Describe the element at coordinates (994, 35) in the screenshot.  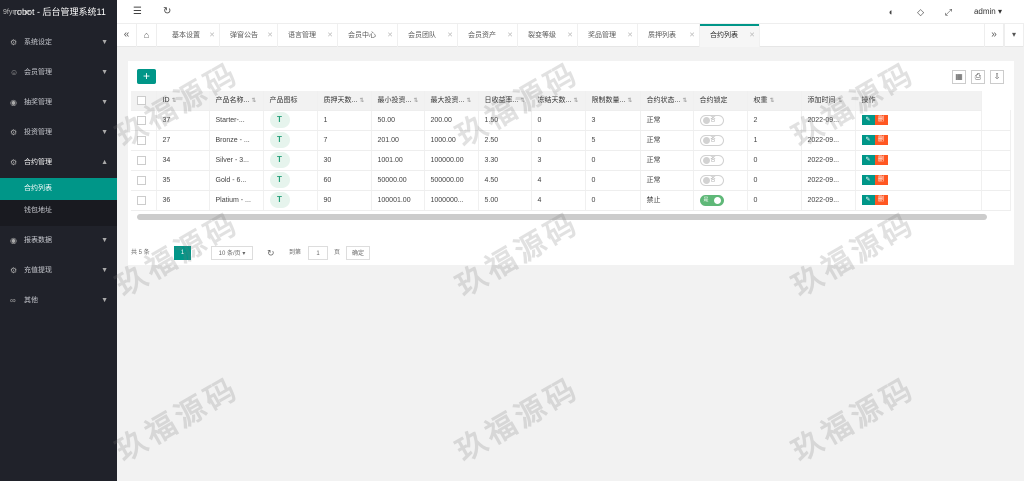
I see `tabs-scroll-right-icon: »` at that location.